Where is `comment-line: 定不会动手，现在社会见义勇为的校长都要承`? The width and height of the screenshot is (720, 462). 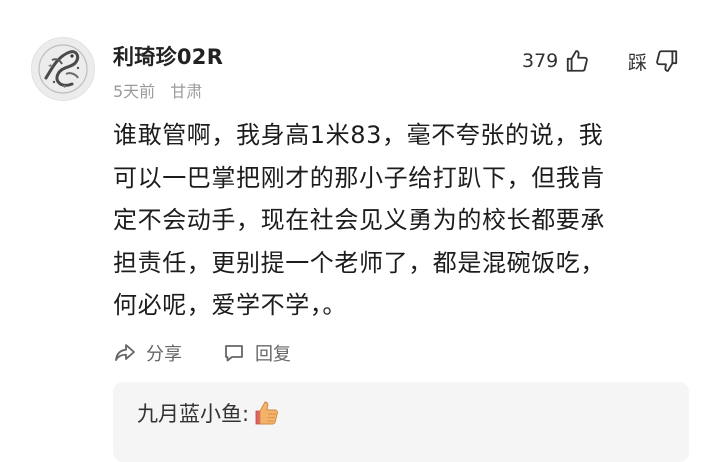
comment-line: 定不会动手，现在社会见义勇为的校长都要承 is located at coordinates (359, 220).